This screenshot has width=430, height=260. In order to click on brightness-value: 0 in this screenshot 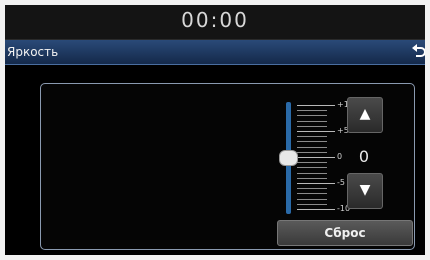, I will do `click(364, 156)`.